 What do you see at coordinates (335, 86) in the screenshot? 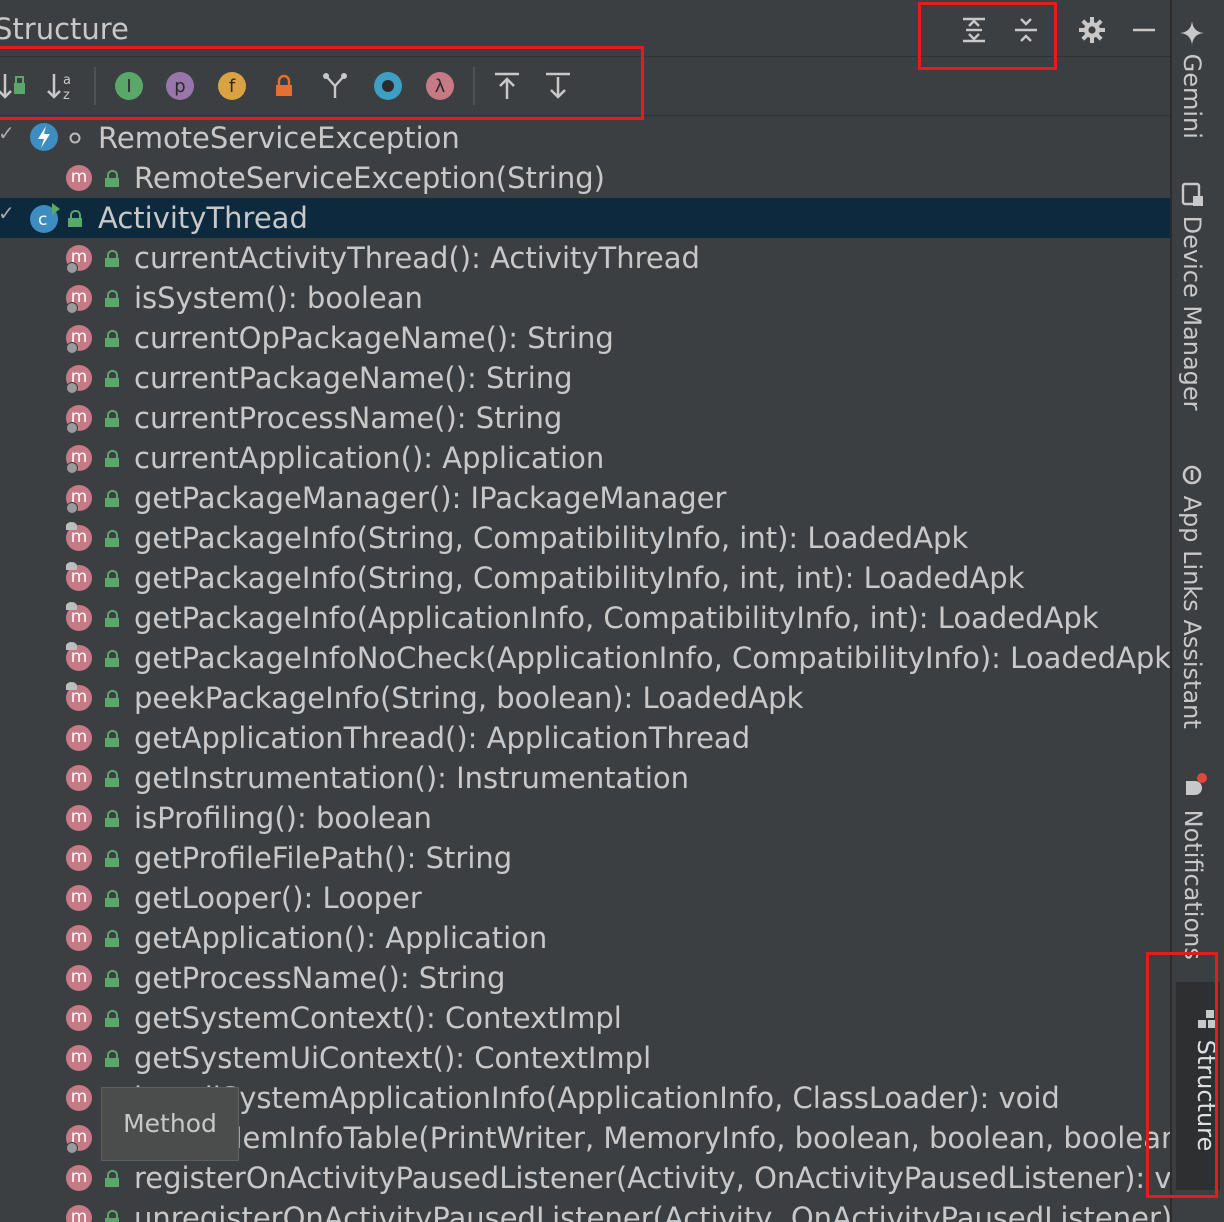
I see `show-anonymous-classes-icon` at bounding box center [335, 86].